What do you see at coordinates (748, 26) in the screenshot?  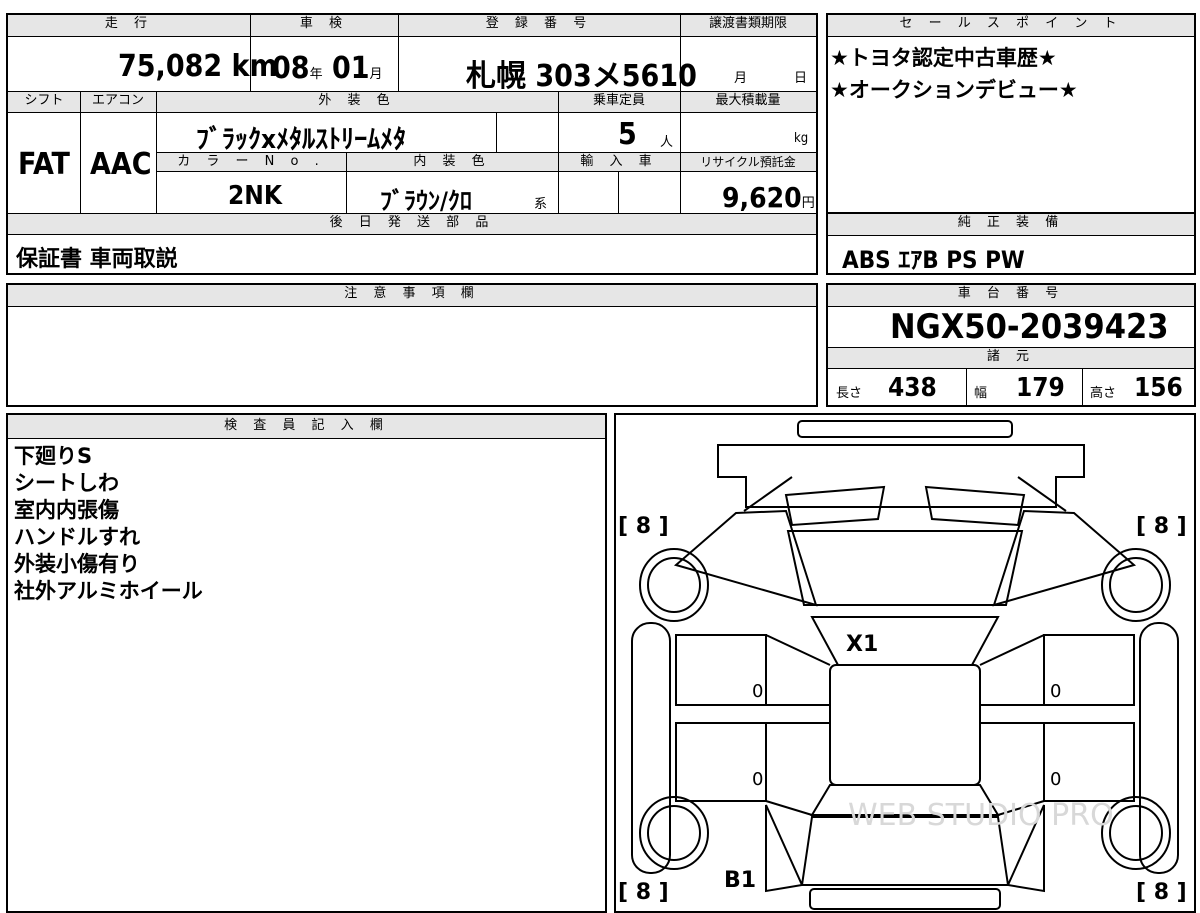 I see `transfer-deadline-label: 譲渡書類期限` at bounding box center [748, 26].